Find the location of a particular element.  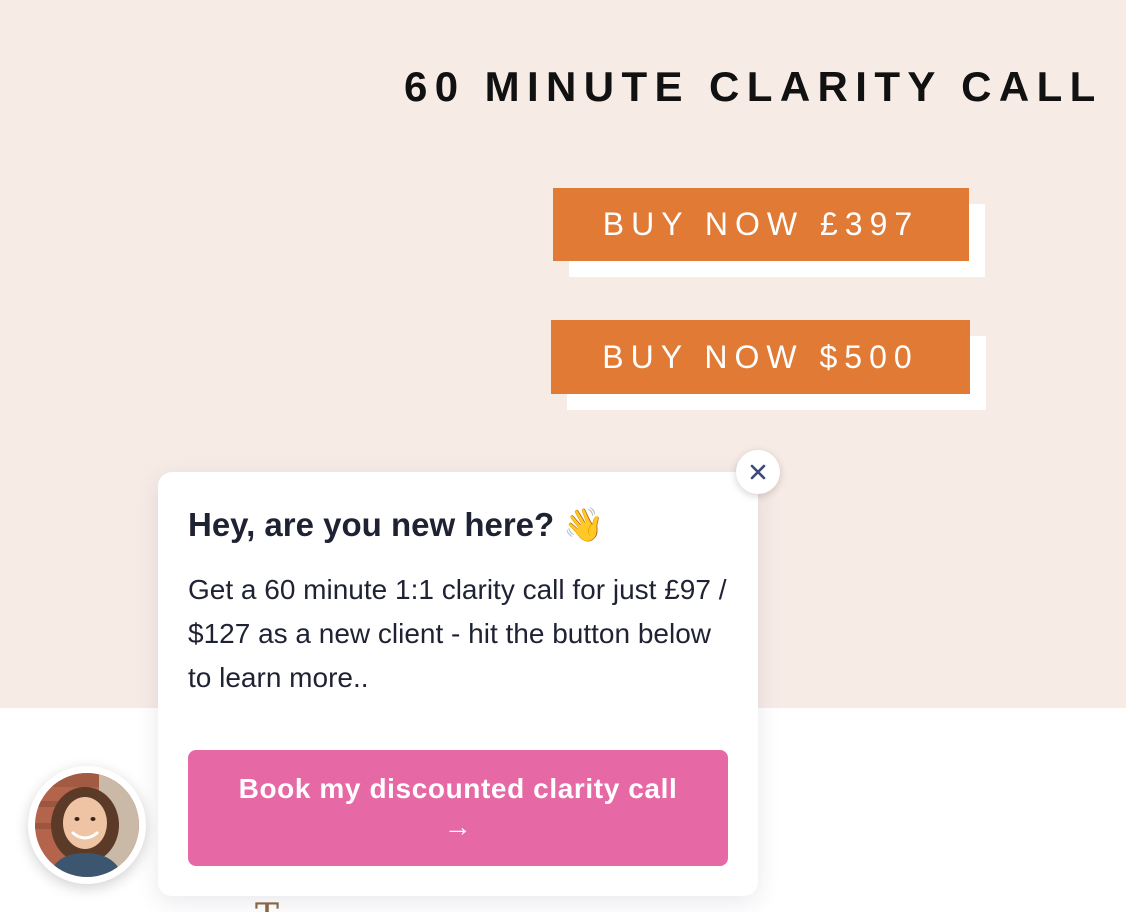

close-x-glyph is located at coordinates (758, 472).